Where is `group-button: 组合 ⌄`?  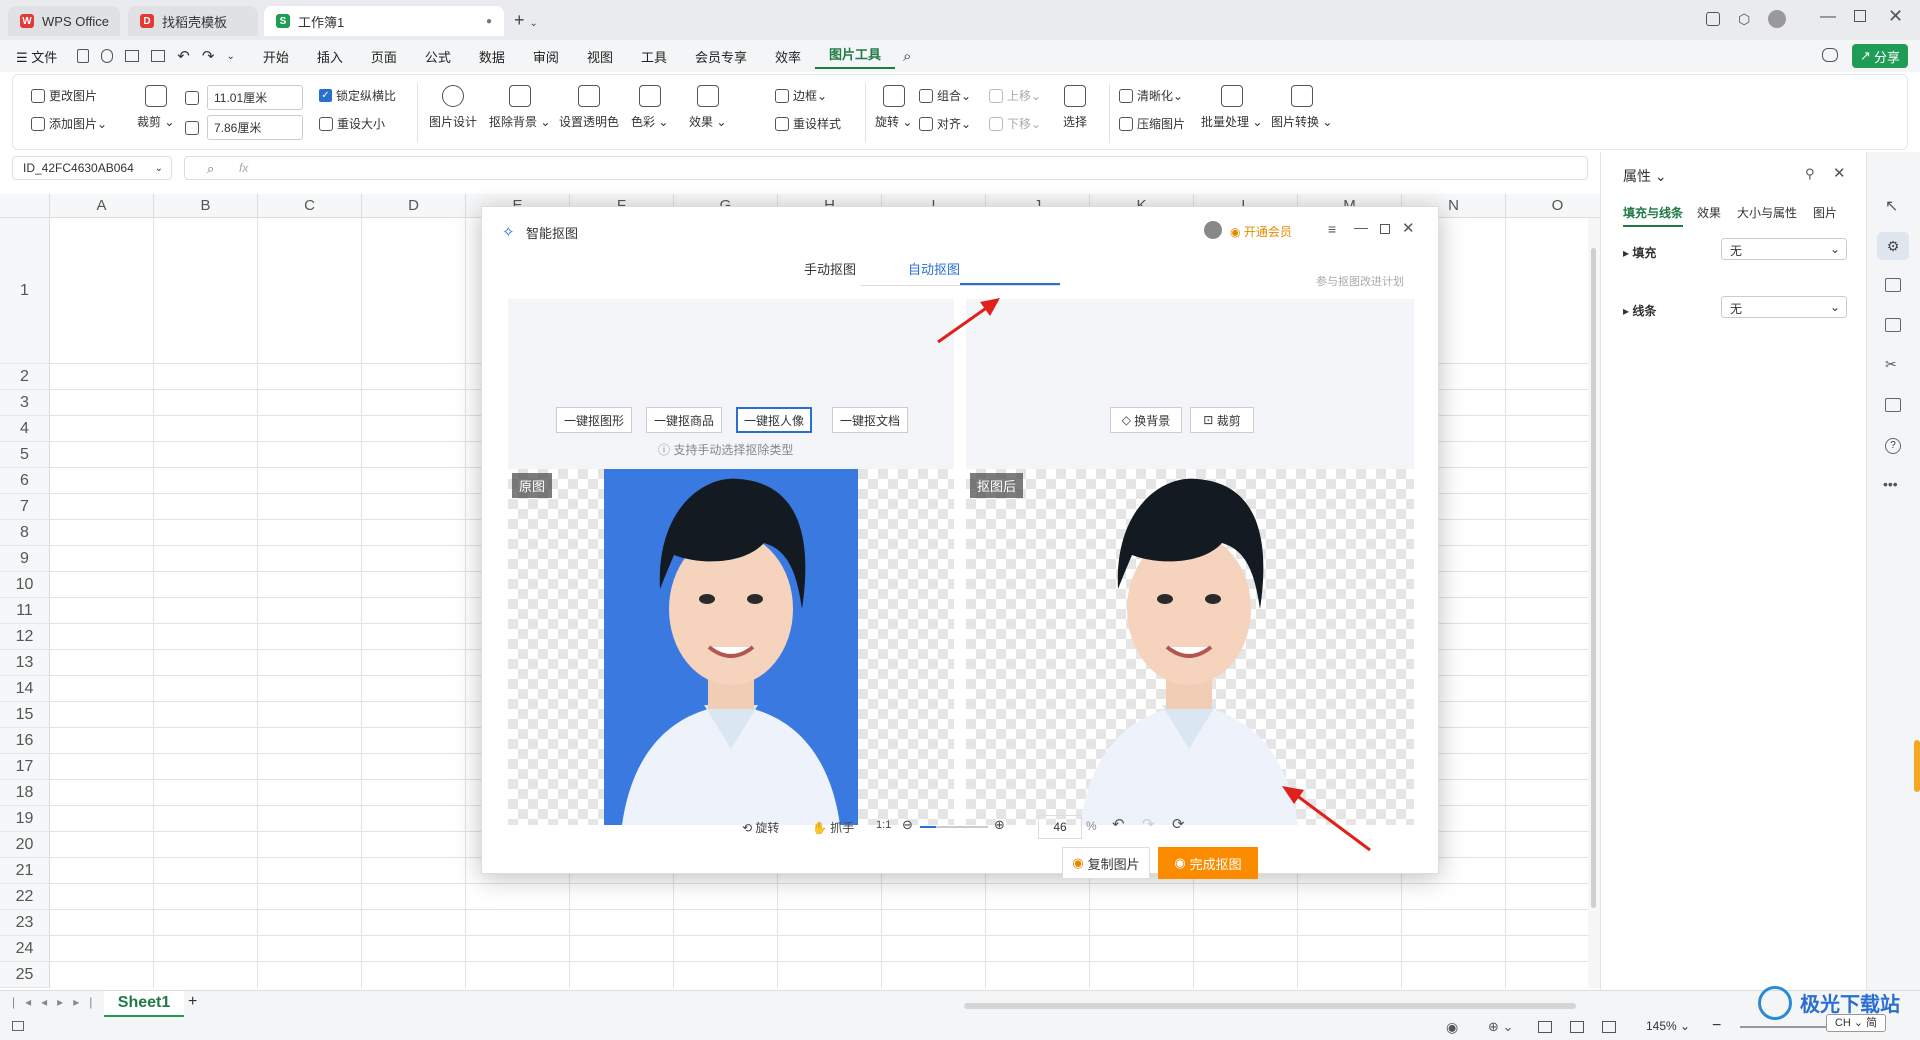 group-button: 组合 ⌄ is located at coordinates (945, 95).